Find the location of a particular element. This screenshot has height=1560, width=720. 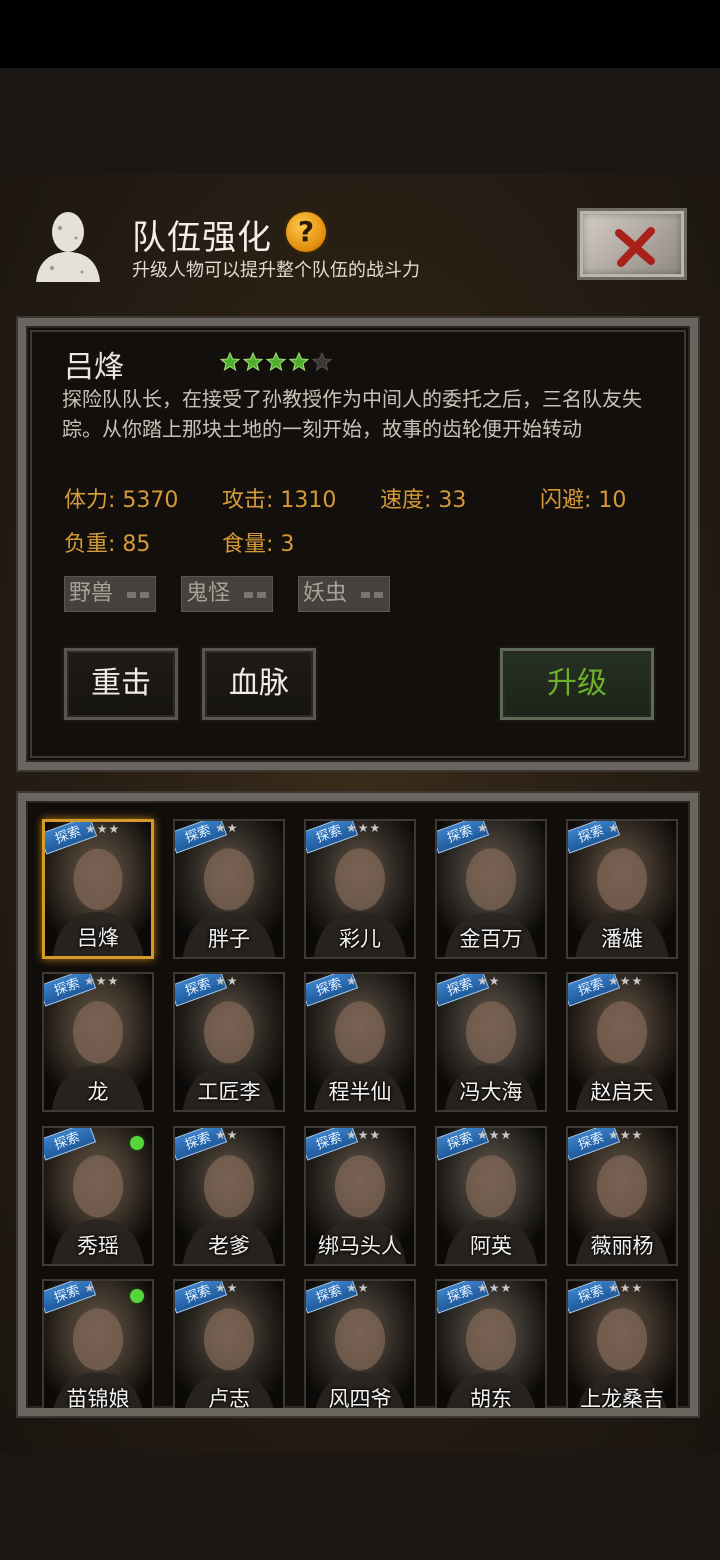

character-card-name: 彩儿 is located at coordinates (360, 939).